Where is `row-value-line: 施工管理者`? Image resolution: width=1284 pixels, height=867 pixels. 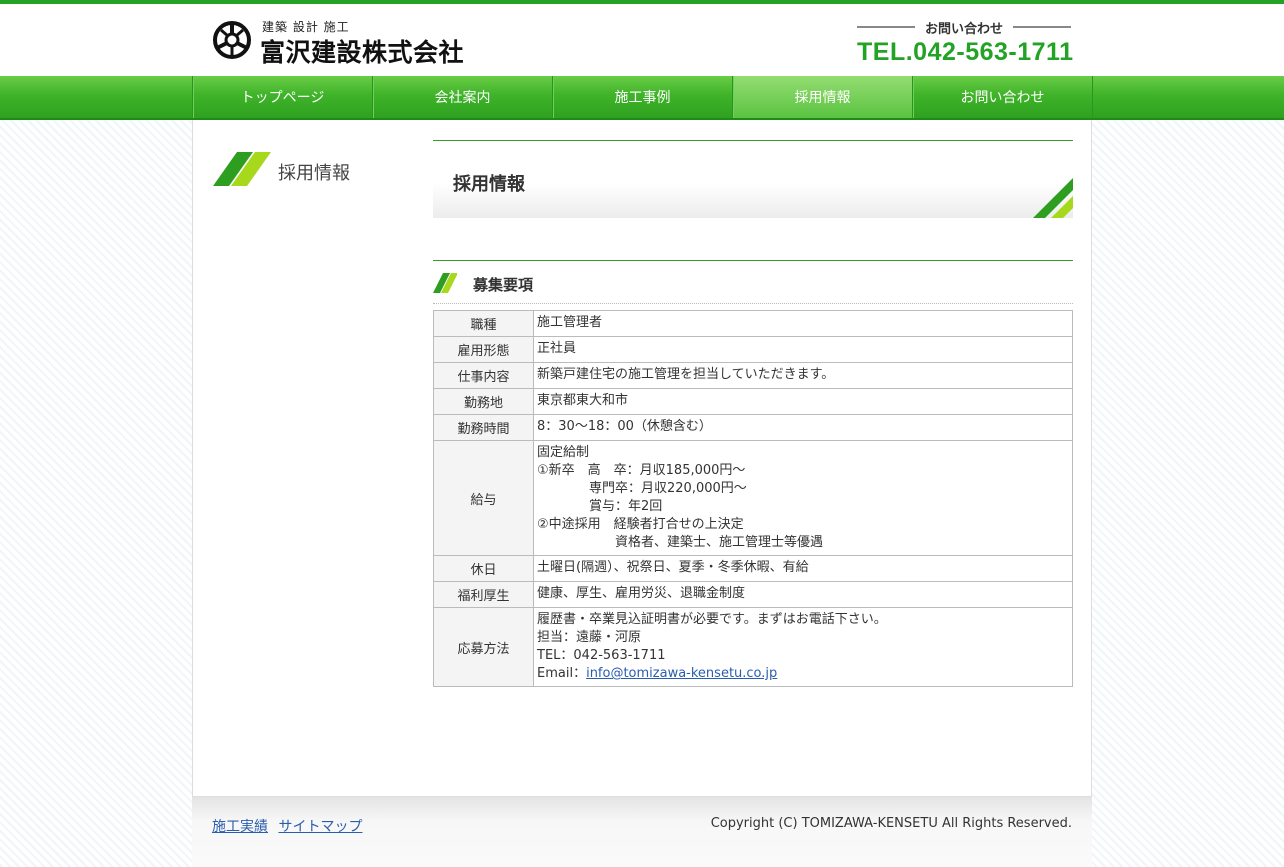 row-value-line: 施工管理者 is located at coordinates (570, 322).